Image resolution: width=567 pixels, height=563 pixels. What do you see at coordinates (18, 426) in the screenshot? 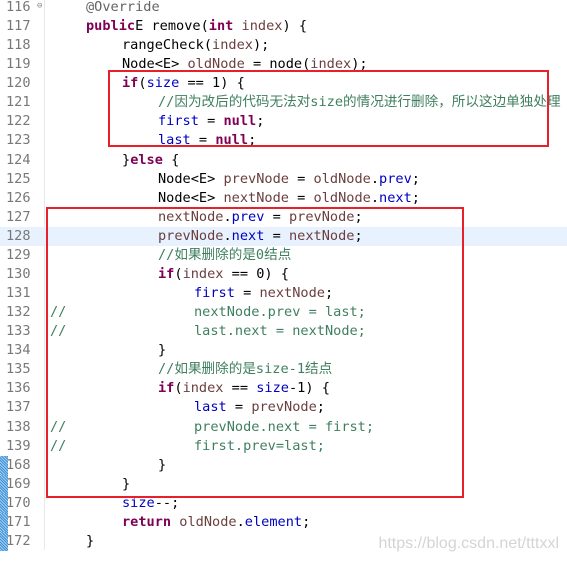
I see `line-number: 138` at bounding box center [18, 426].